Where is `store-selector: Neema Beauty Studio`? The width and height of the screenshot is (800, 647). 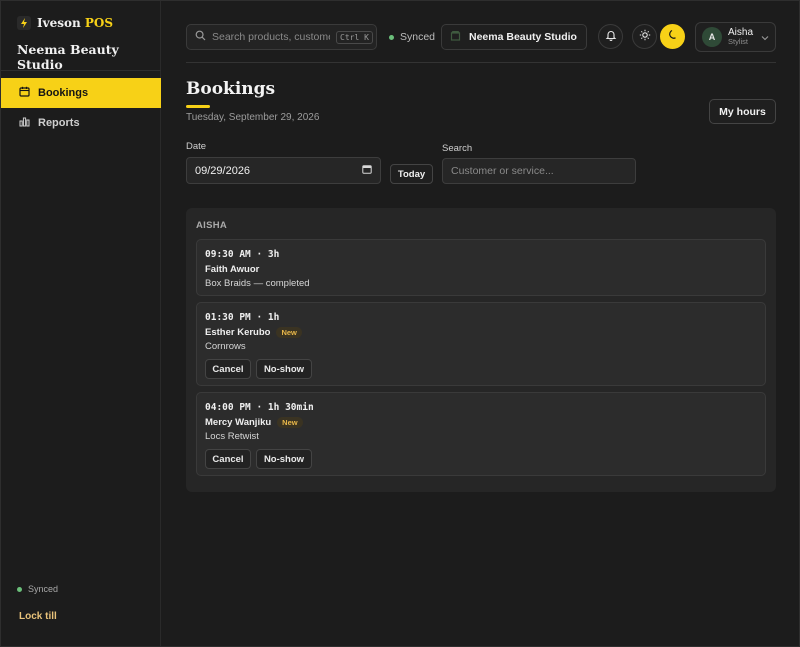 store-selector: Neema Beauty Studio is located at coordinates (514, 37).